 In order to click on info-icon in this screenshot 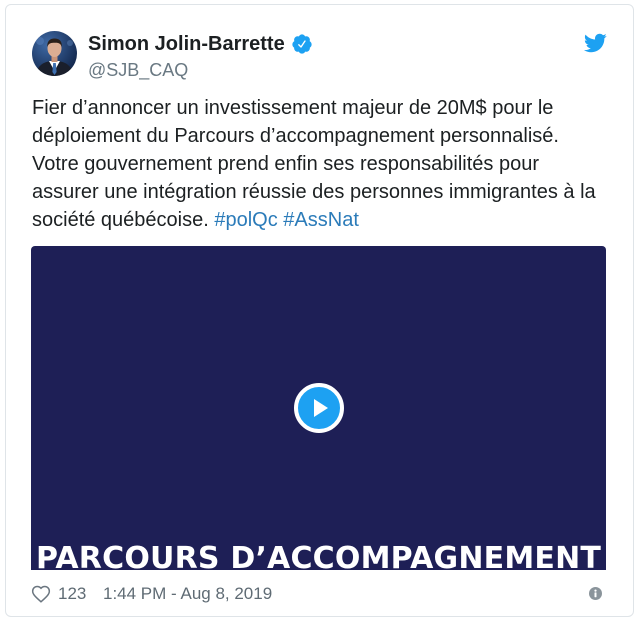, I will do `click(595, 593)`.